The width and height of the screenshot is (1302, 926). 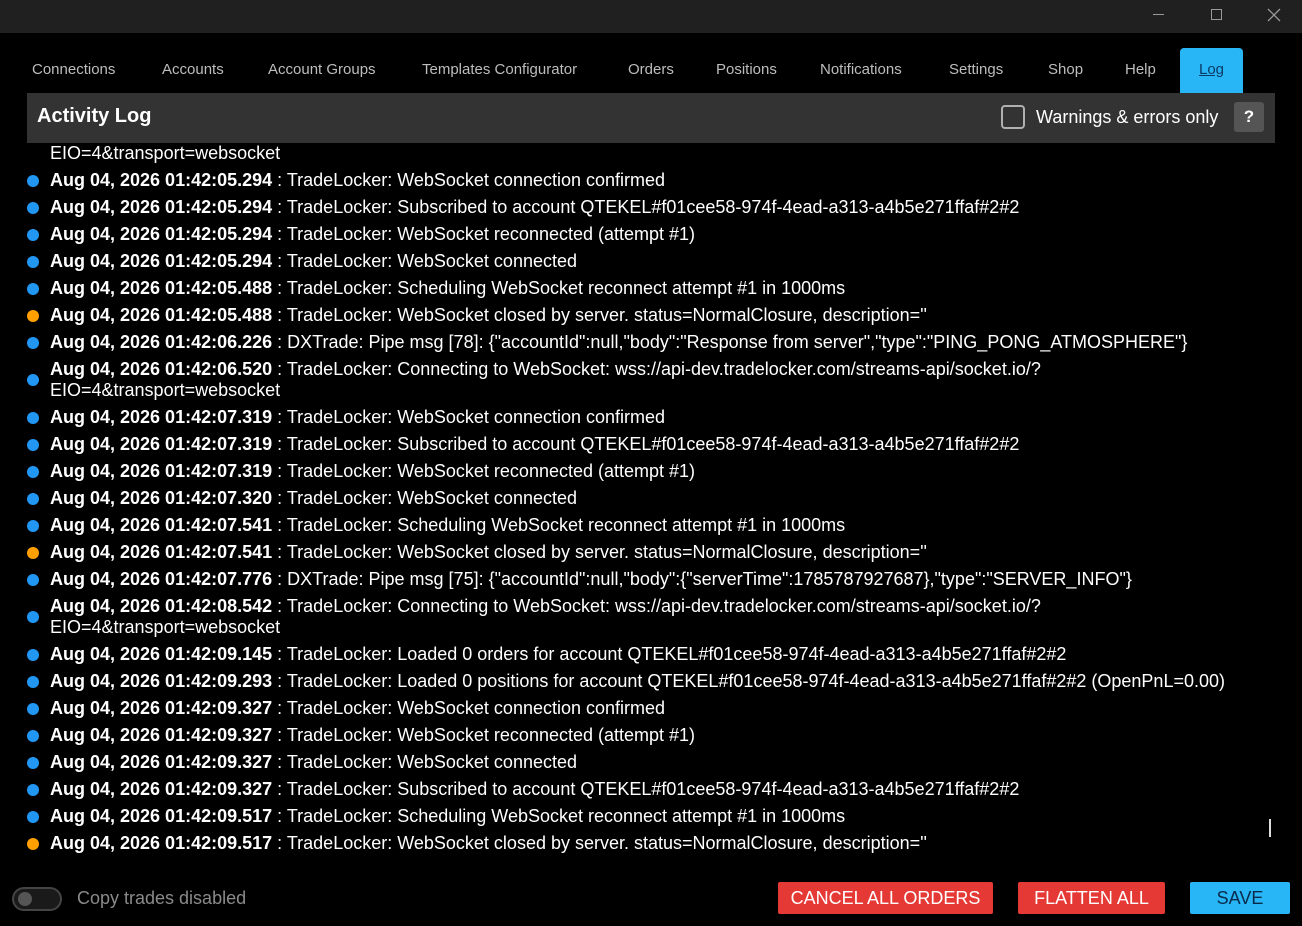 What do you see at coordinates (651, 70) in the screenshot?
I see `tab-orders: Orders` at bounding box center [651, 70].